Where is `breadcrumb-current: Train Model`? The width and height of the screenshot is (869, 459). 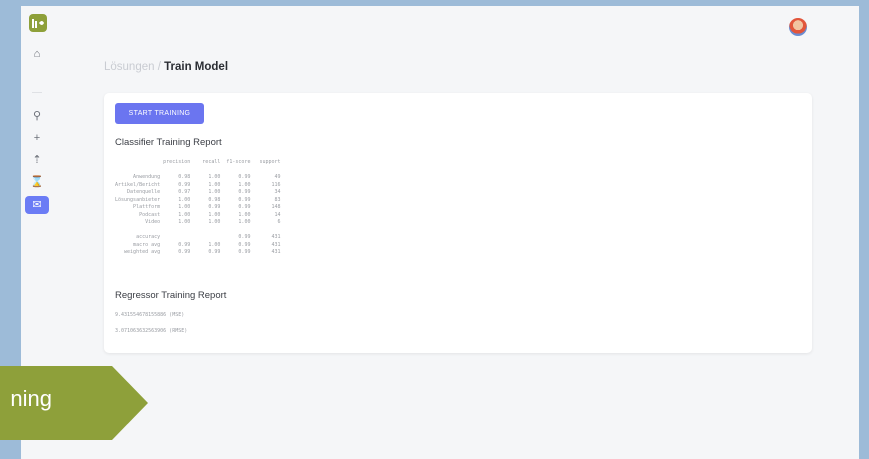 breadcrumb-current: Train Model is located at coordinates (196, 67).